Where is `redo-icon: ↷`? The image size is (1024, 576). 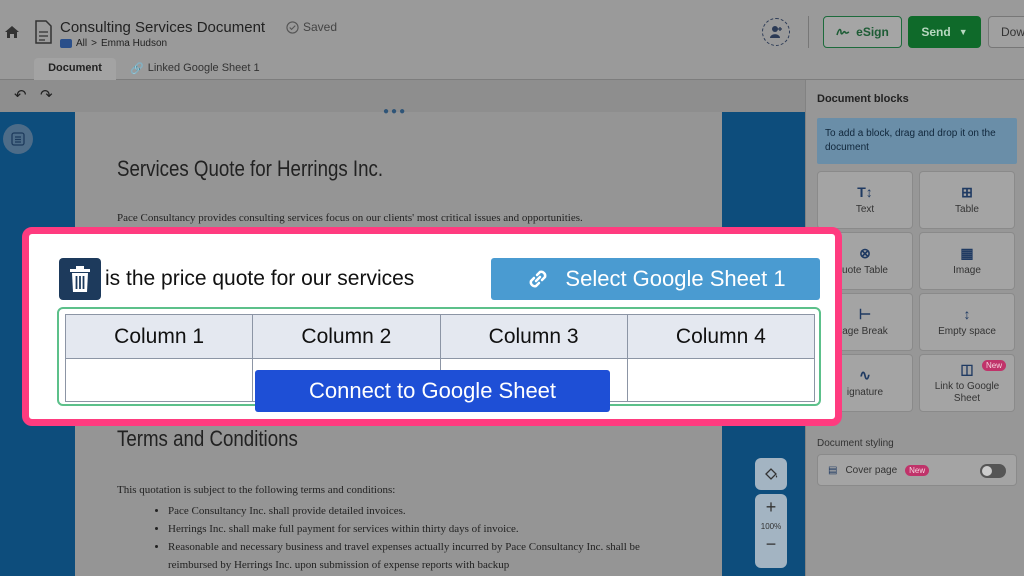 redo-icon: ↷ is located at coordinates (46, 95).